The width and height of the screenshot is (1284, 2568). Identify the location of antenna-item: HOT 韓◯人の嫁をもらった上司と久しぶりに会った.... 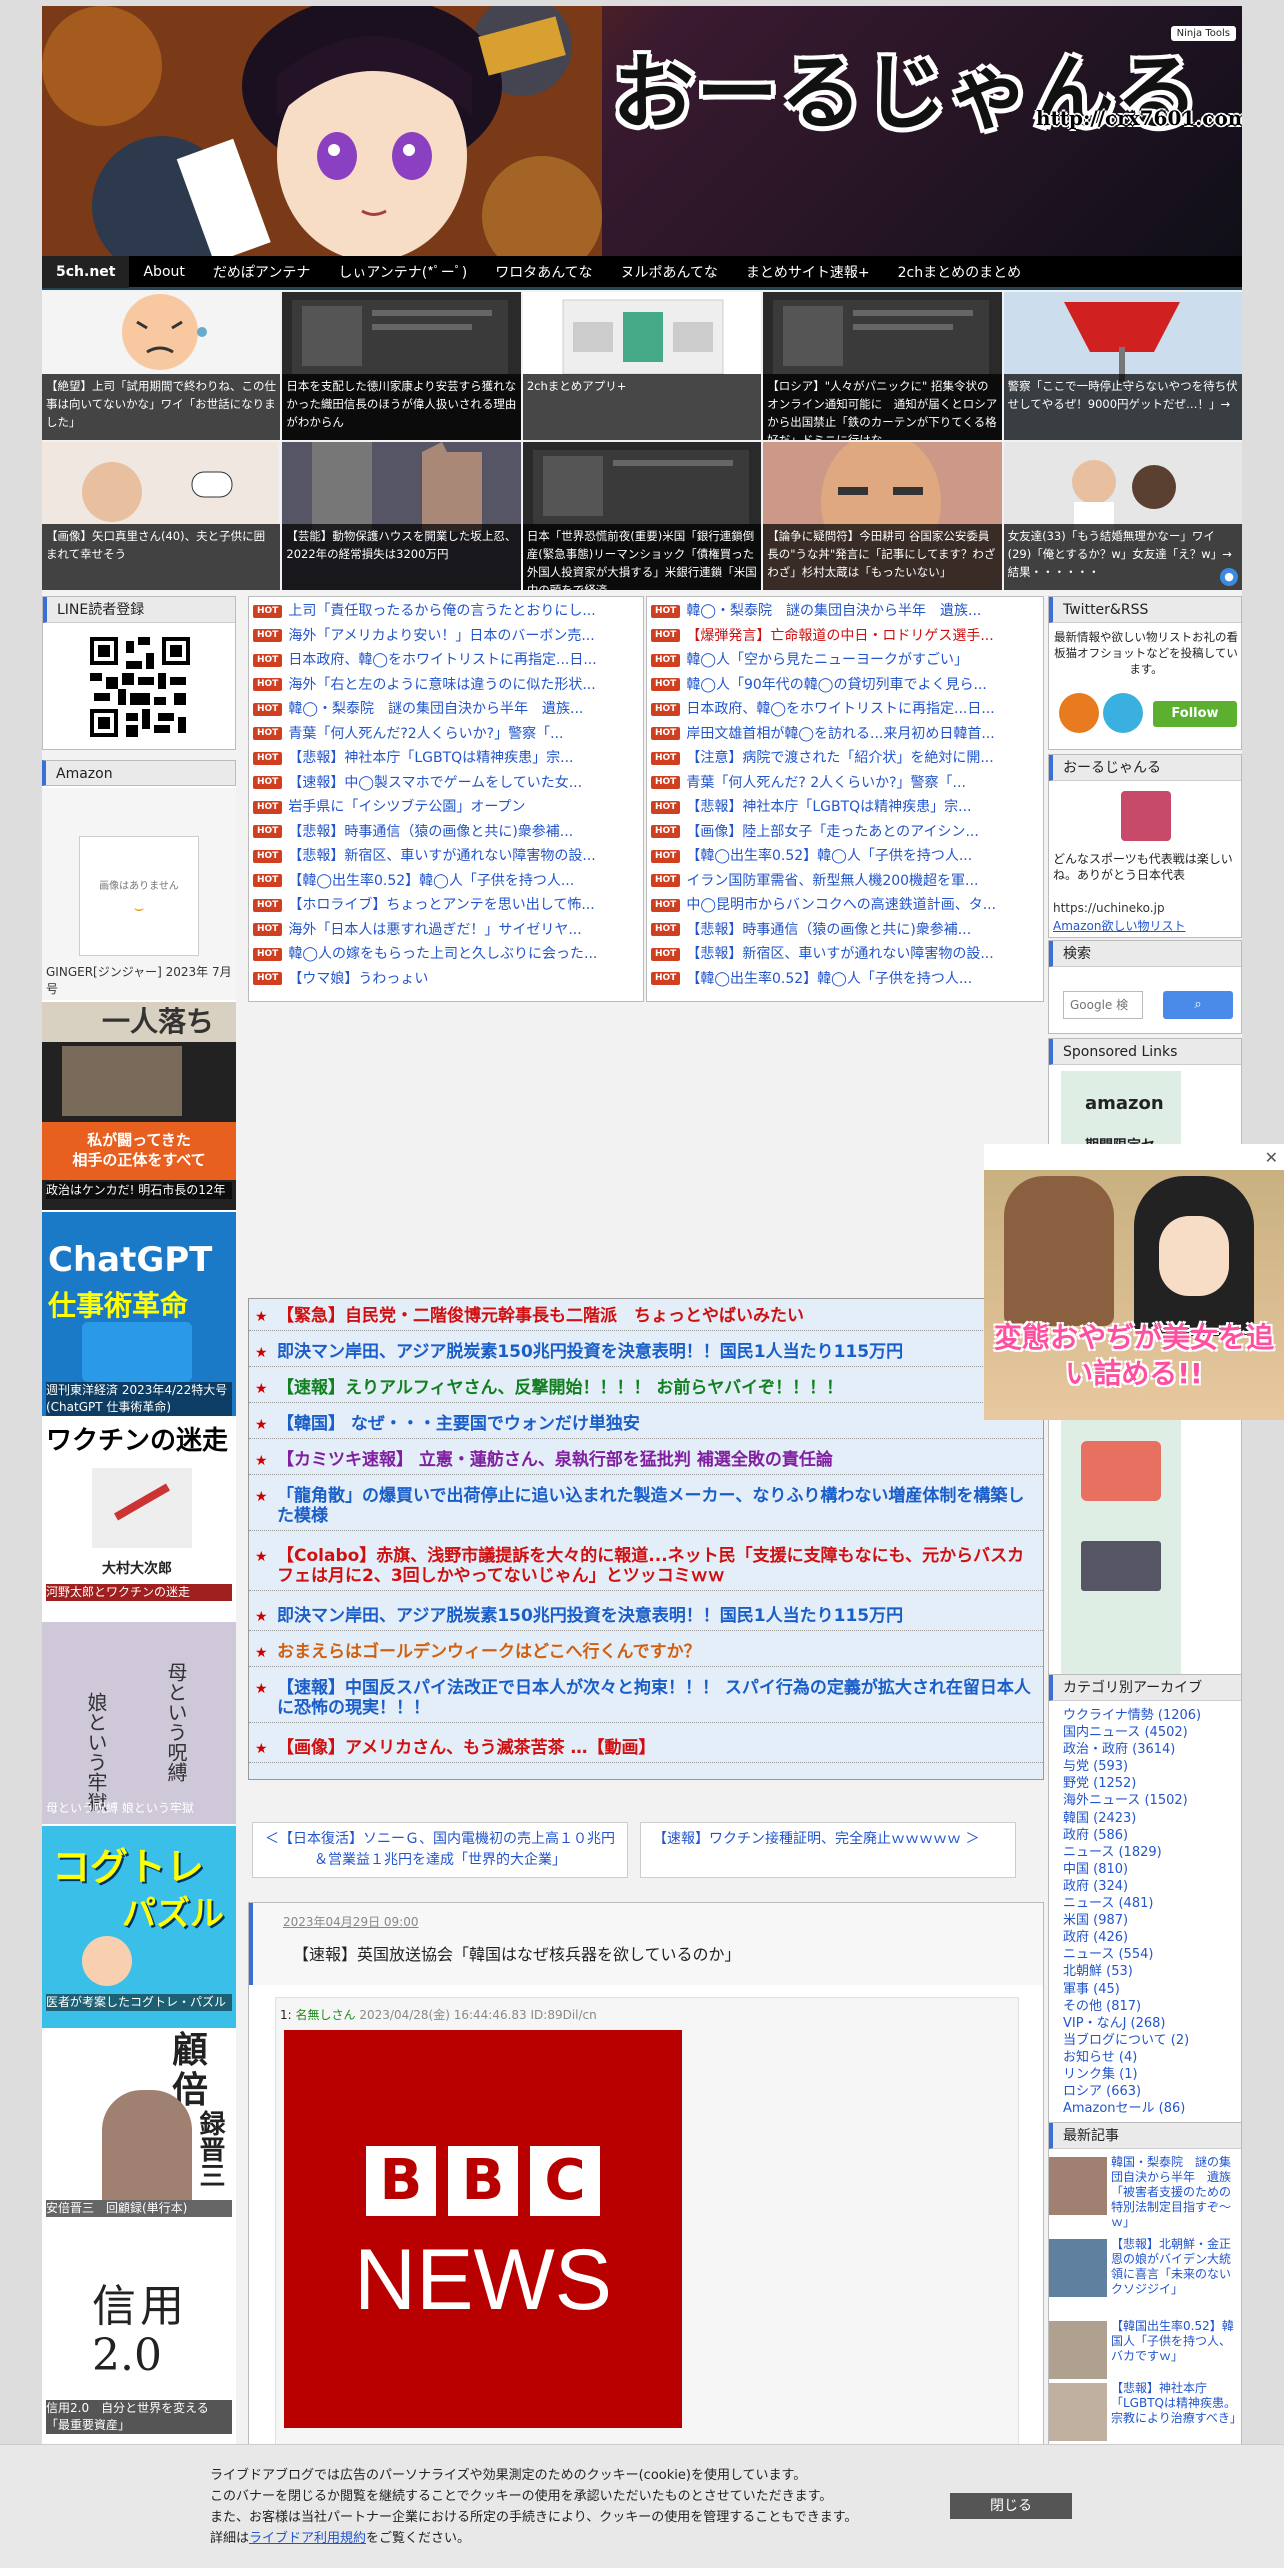
(446, 954).